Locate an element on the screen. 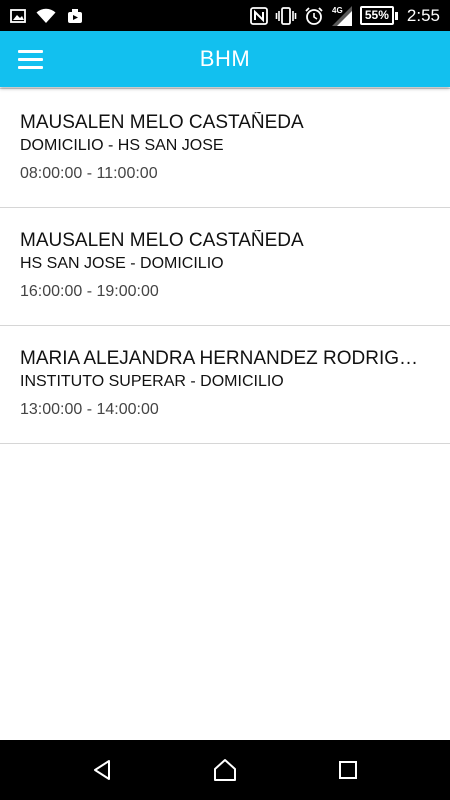 Image resolution: width=450 pixels, height=800 pixels. item-route: DOMICILIO - HS SAN JOSE is located at coordinates (122, 145).